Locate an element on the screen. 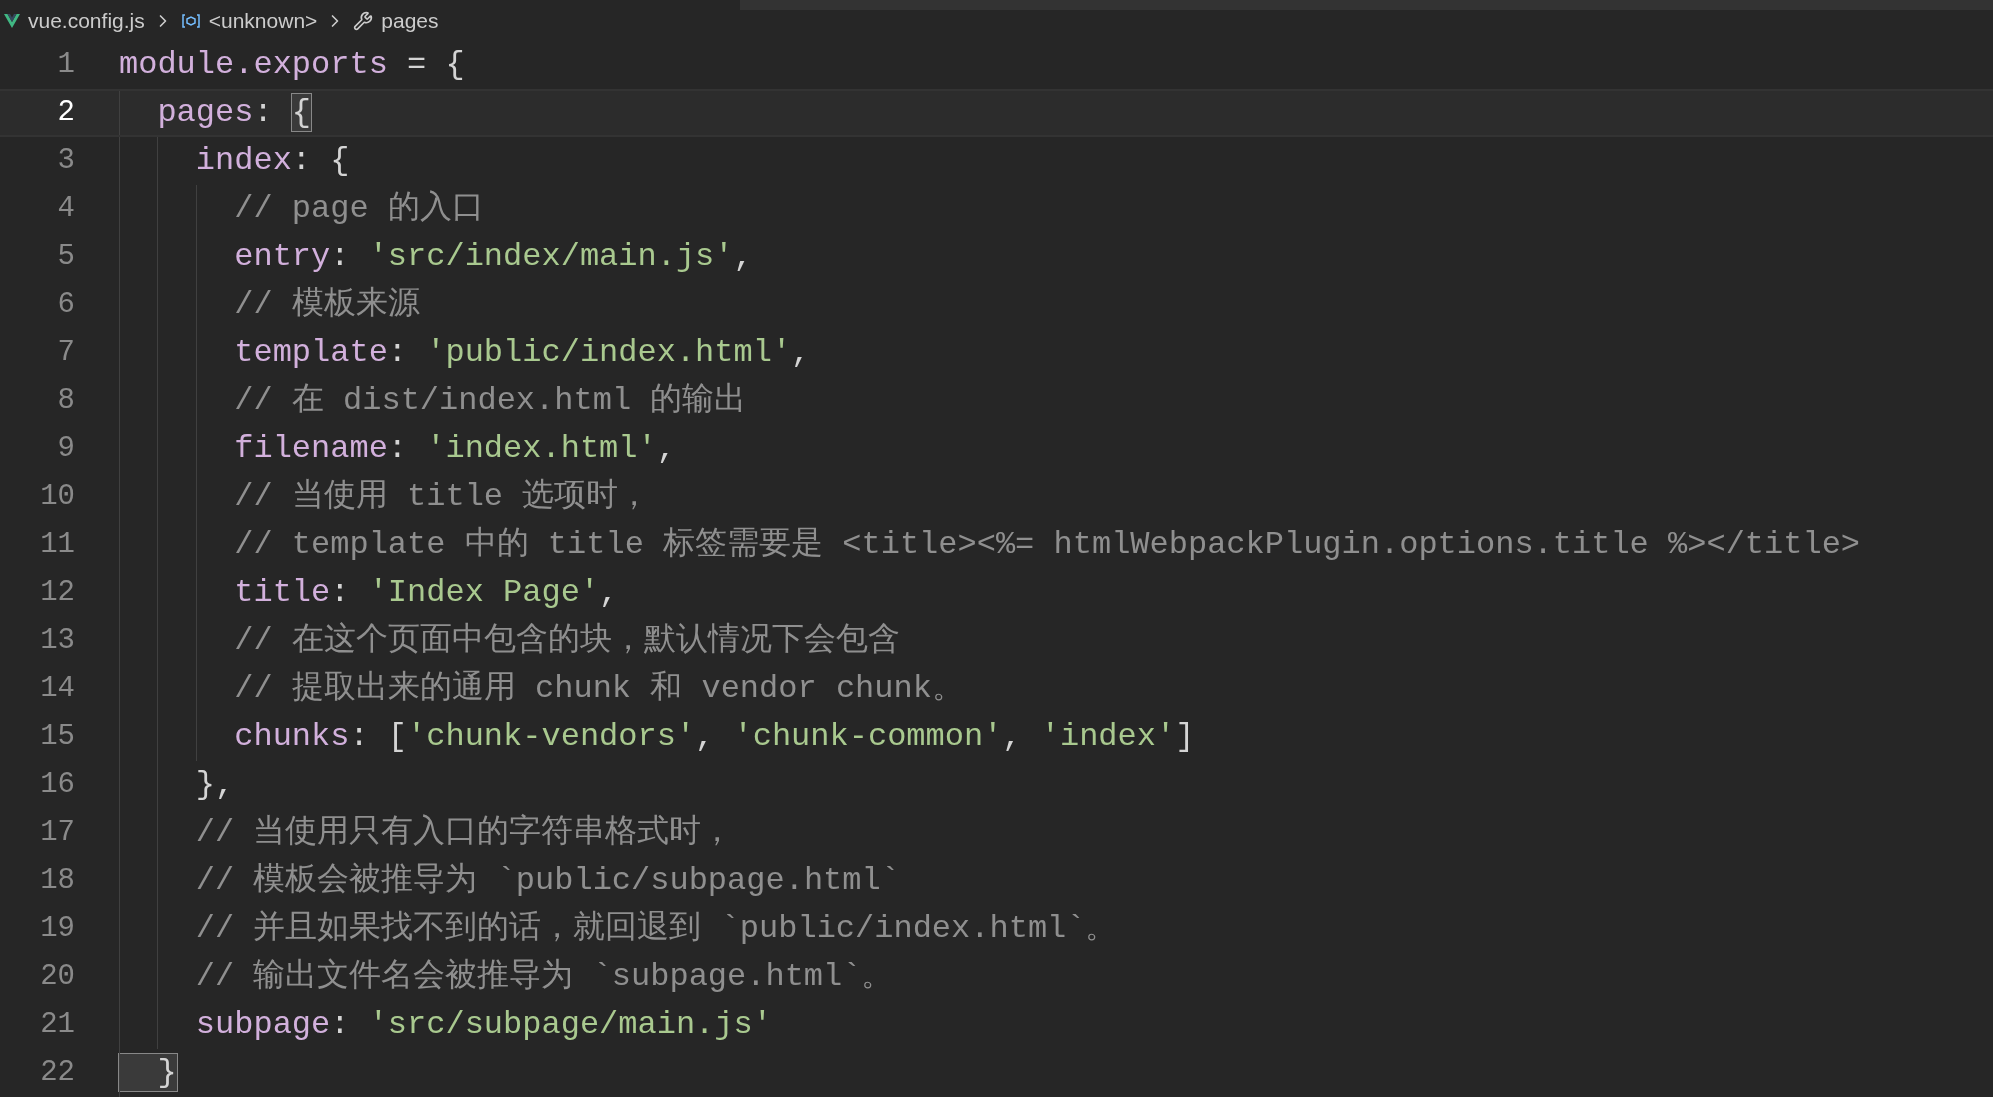 This screenshot has width=1993, height=1097. code-line: entry: 'src/index/main.js', is located at coordinates (493, 257).